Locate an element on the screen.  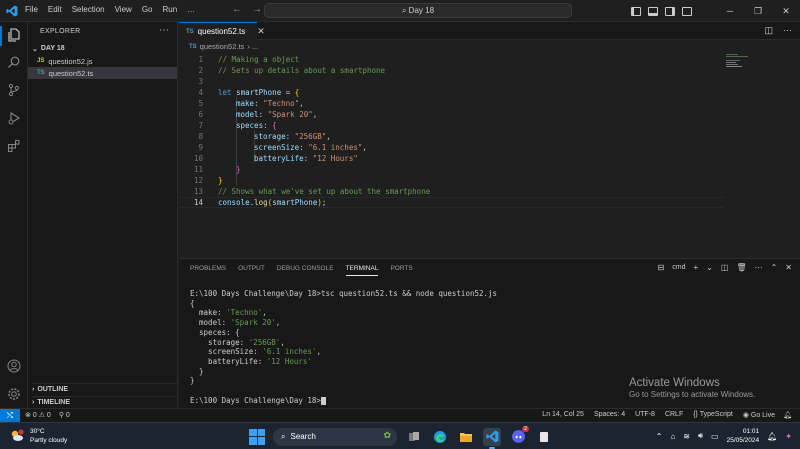
notification-bell-icon: 🔔︎ is located at coordinates (772, 436).